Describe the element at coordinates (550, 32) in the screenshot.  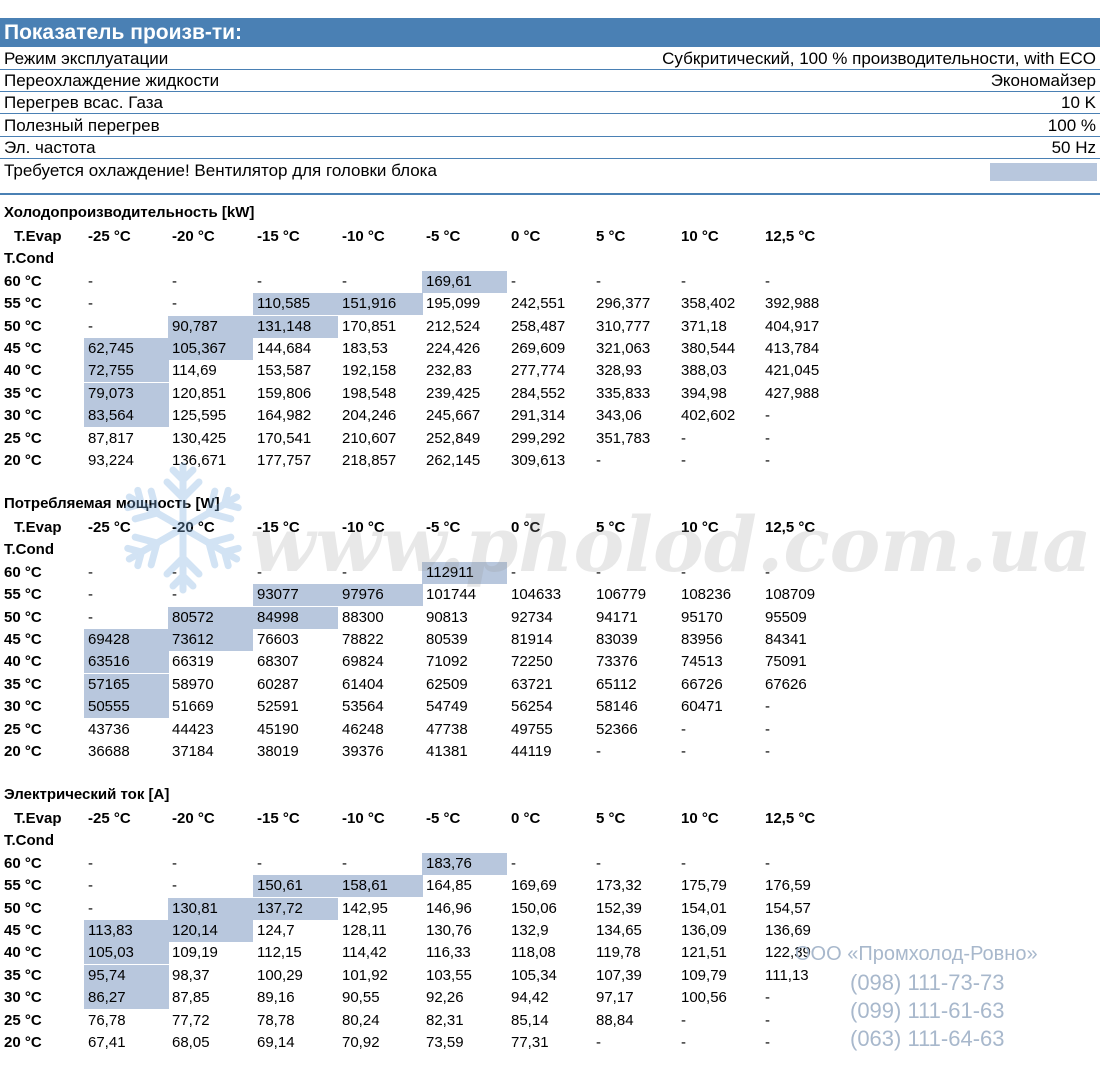
I see `page-title: Показатель произв-ти:` at that location.